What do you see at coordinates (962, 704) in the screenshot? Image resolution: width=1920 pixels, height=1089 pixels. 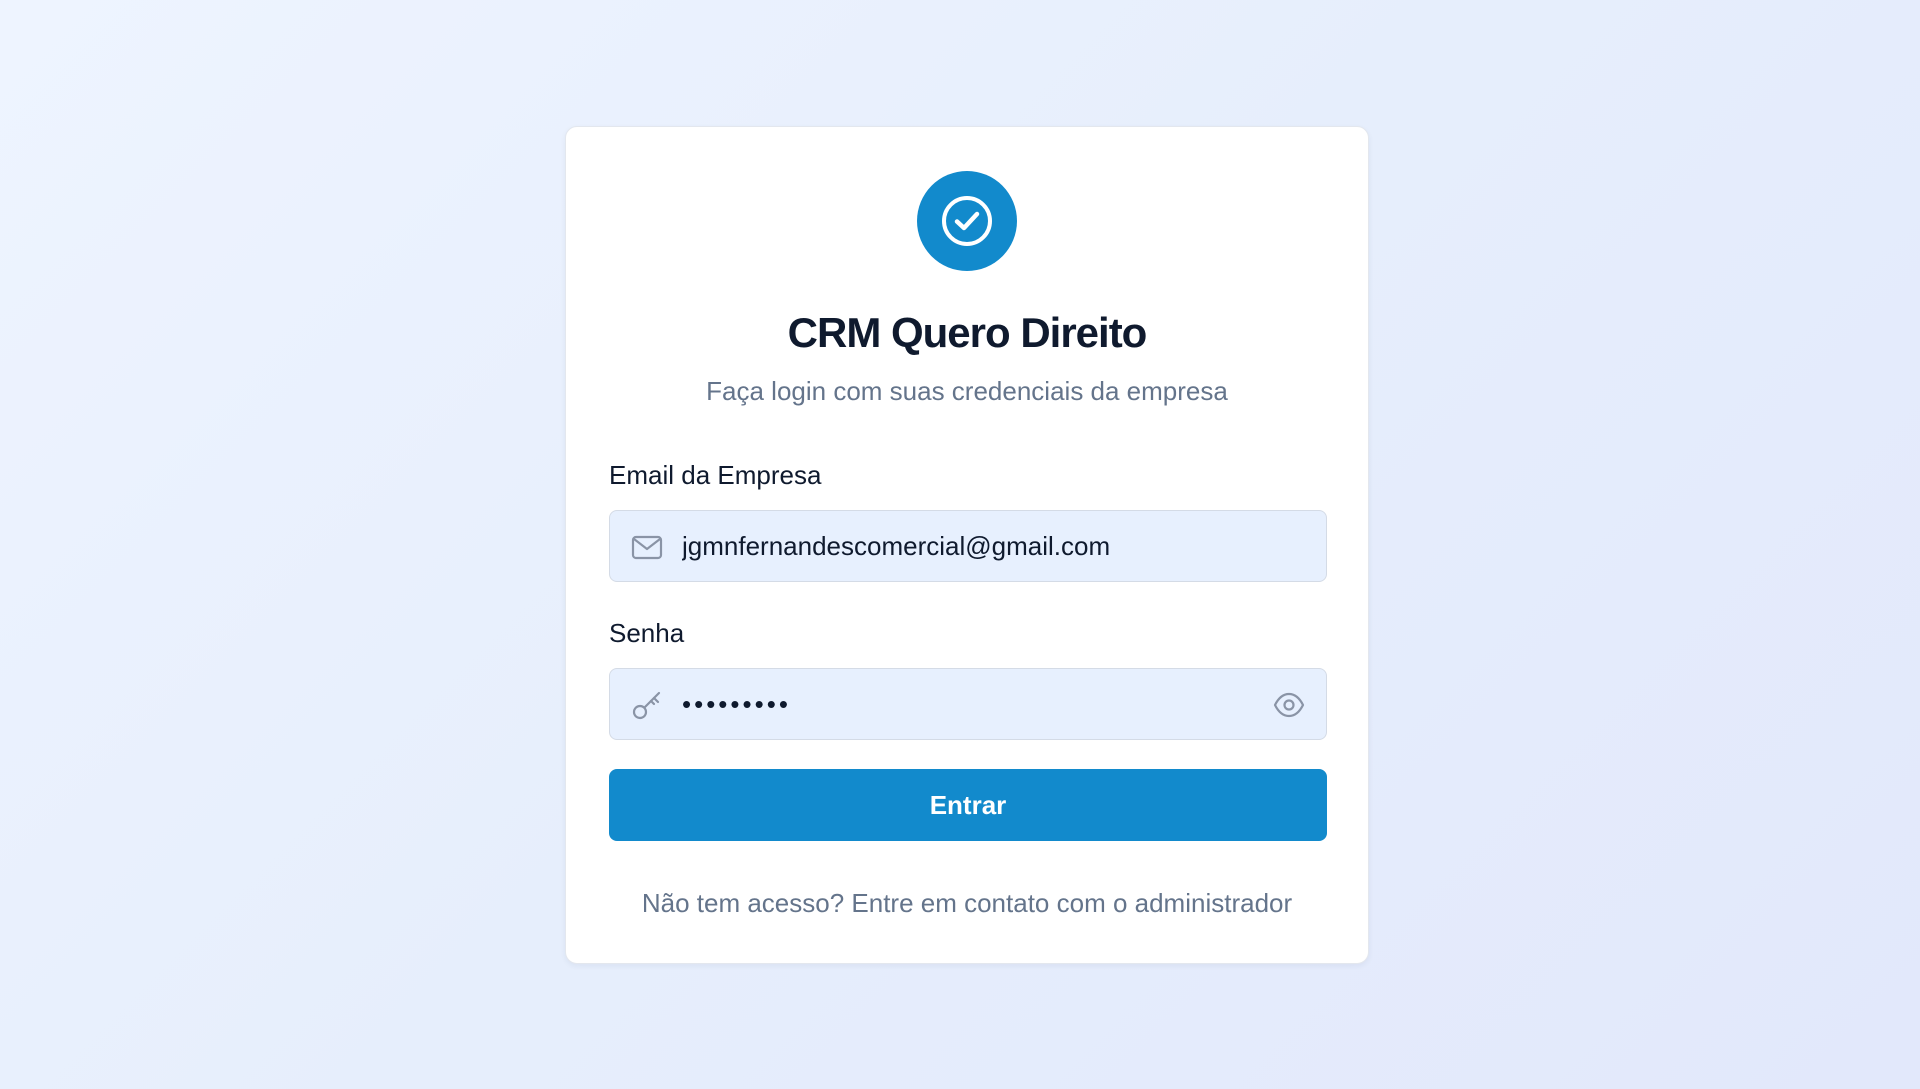 I see `password-field` at bounding box center [962, 704].